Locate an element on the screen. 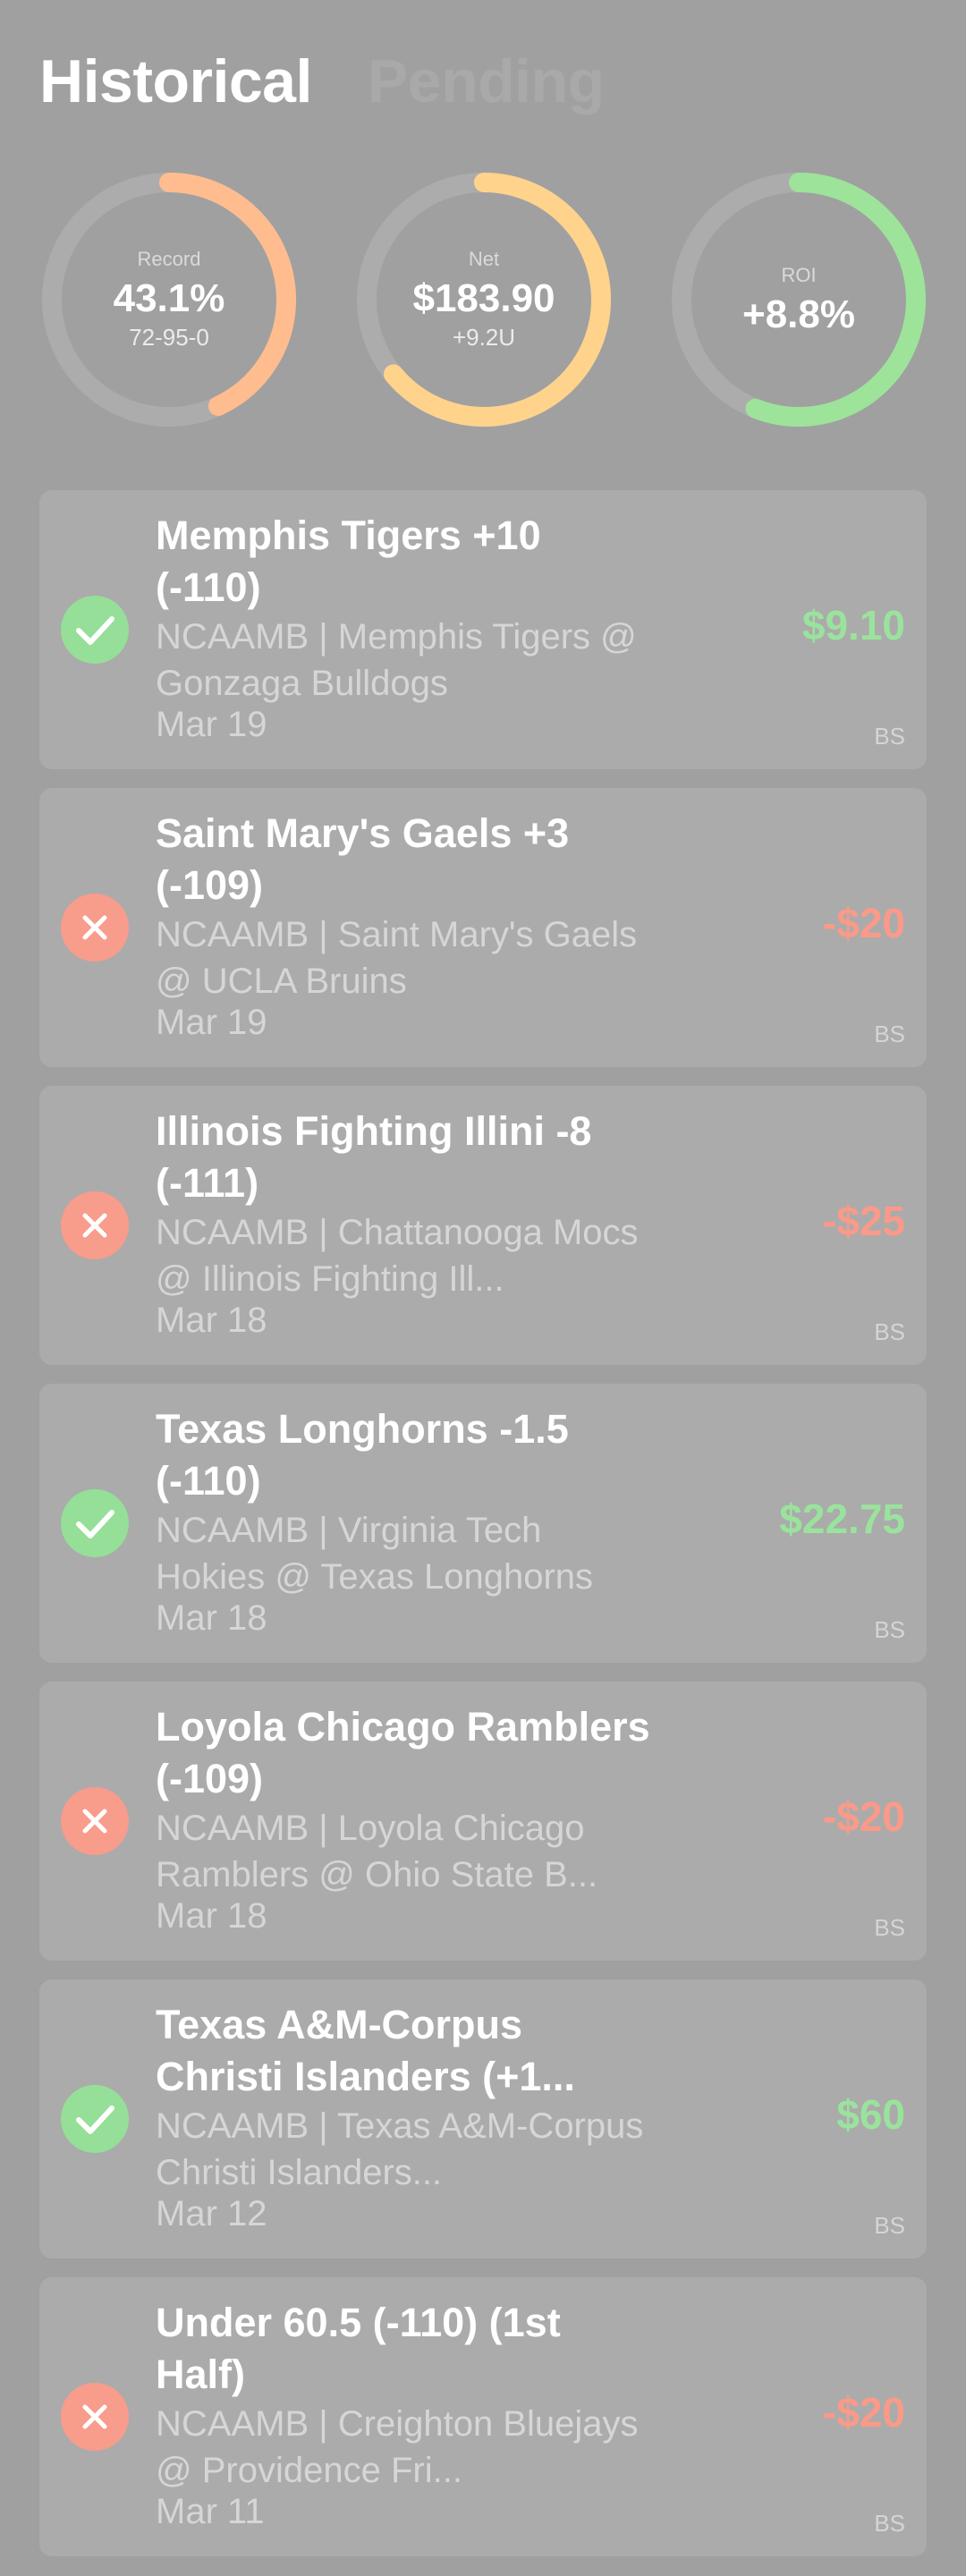  bet-title: Memphis Tigers +10 (-110) is located at coordinates (348, 561).